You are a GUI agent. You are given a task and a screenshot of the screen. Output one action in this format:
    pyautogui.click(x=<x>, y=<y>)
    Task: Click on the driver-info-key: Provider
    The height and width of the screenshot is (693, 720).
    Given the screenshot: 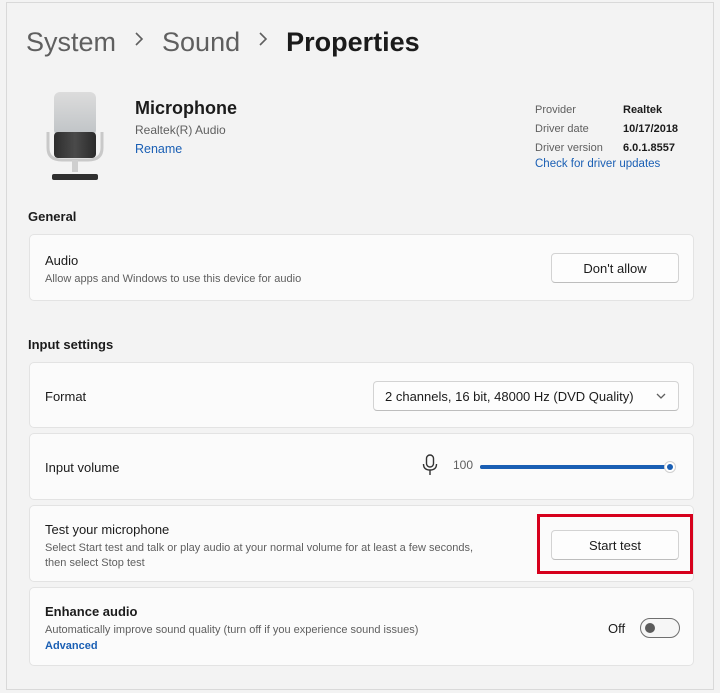 What is the action you would take?
    pyautogui.click(x=555, y=109)
    